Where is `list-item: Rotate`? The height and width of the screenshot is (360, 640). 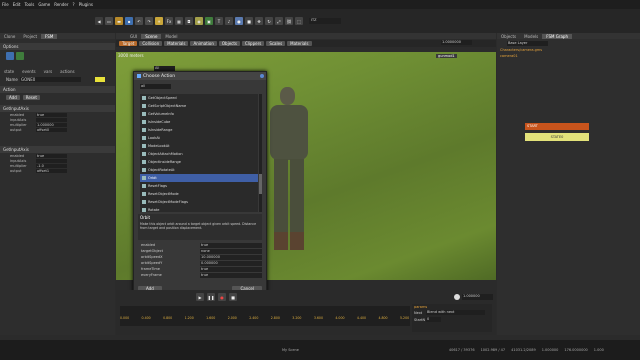 list-item: Rotate is located at coordinates (199, 209).